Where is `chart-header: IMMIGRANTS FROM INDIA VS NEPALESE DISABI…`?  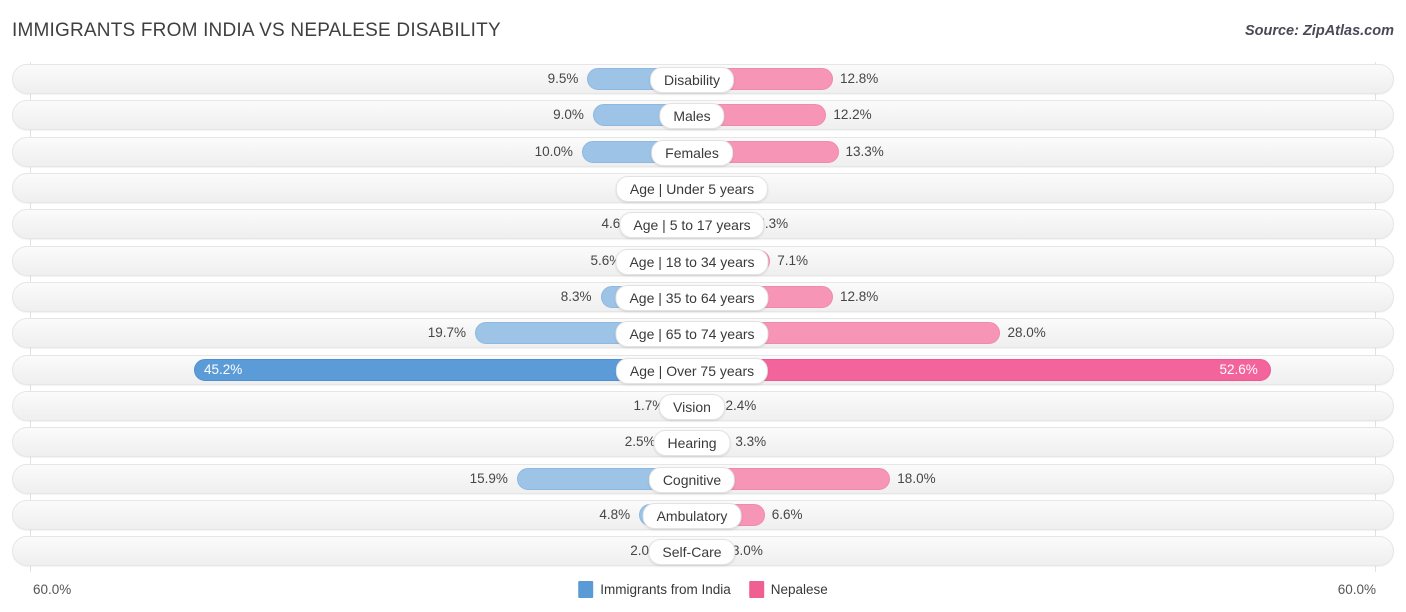
chart-header: IMMIGRANTS FROM INDIA VS NEPALESE DISABI… is located at coordinates (703, 30).